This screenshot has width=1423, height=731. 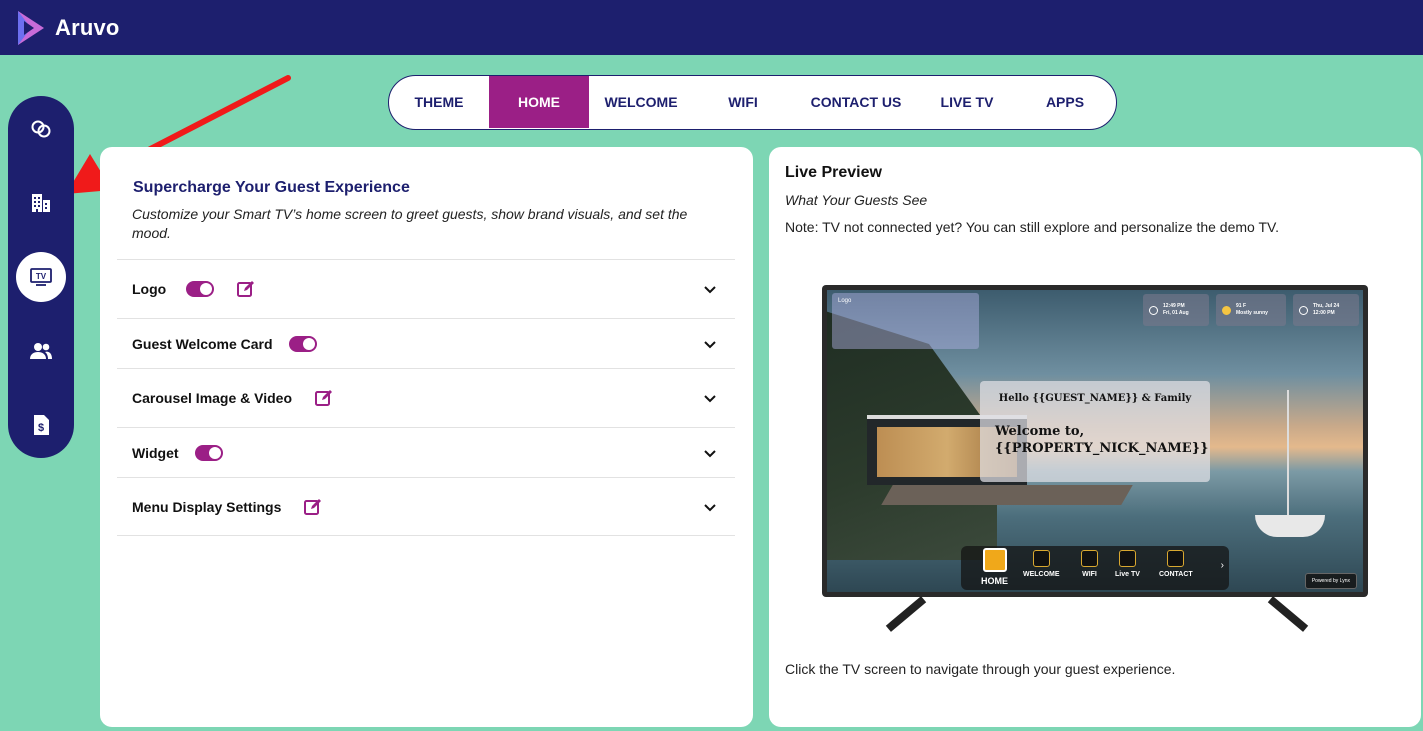 I want to click on tv-menu-bar: HOME WELCOME WIFI Live TV CONTACT ›, so click(x=1095, y=568).